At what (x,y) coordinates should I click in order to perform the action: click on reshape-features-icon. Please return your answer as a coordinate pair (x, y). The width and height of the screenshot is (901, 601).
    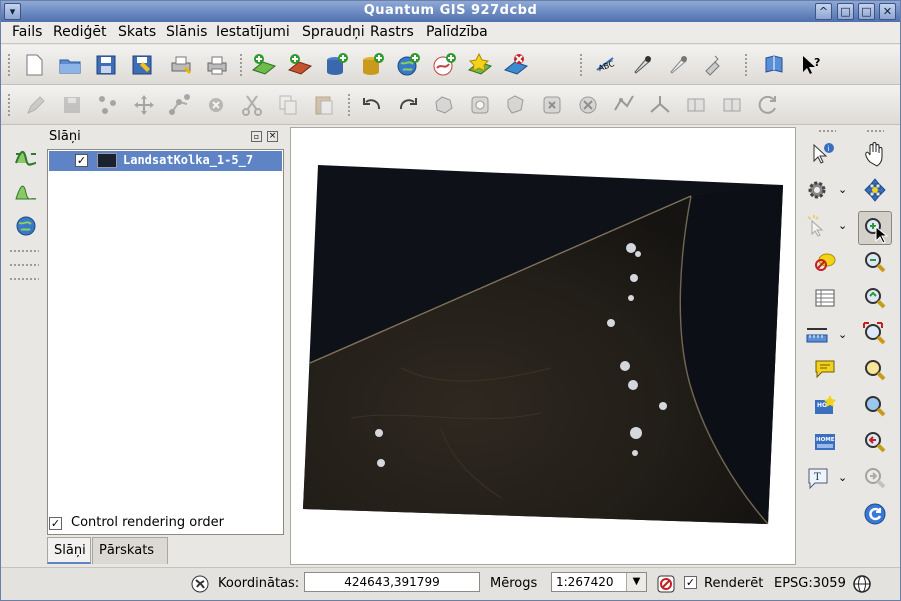
    Looking at the image, I should click on (624, 105).